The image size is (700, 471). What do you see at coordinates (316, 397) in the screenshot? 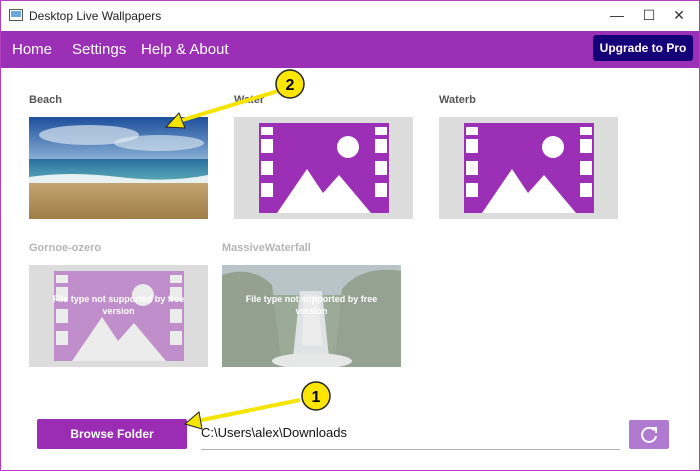
I see `badge-1-label: 1` at bounding box center [316, 397].